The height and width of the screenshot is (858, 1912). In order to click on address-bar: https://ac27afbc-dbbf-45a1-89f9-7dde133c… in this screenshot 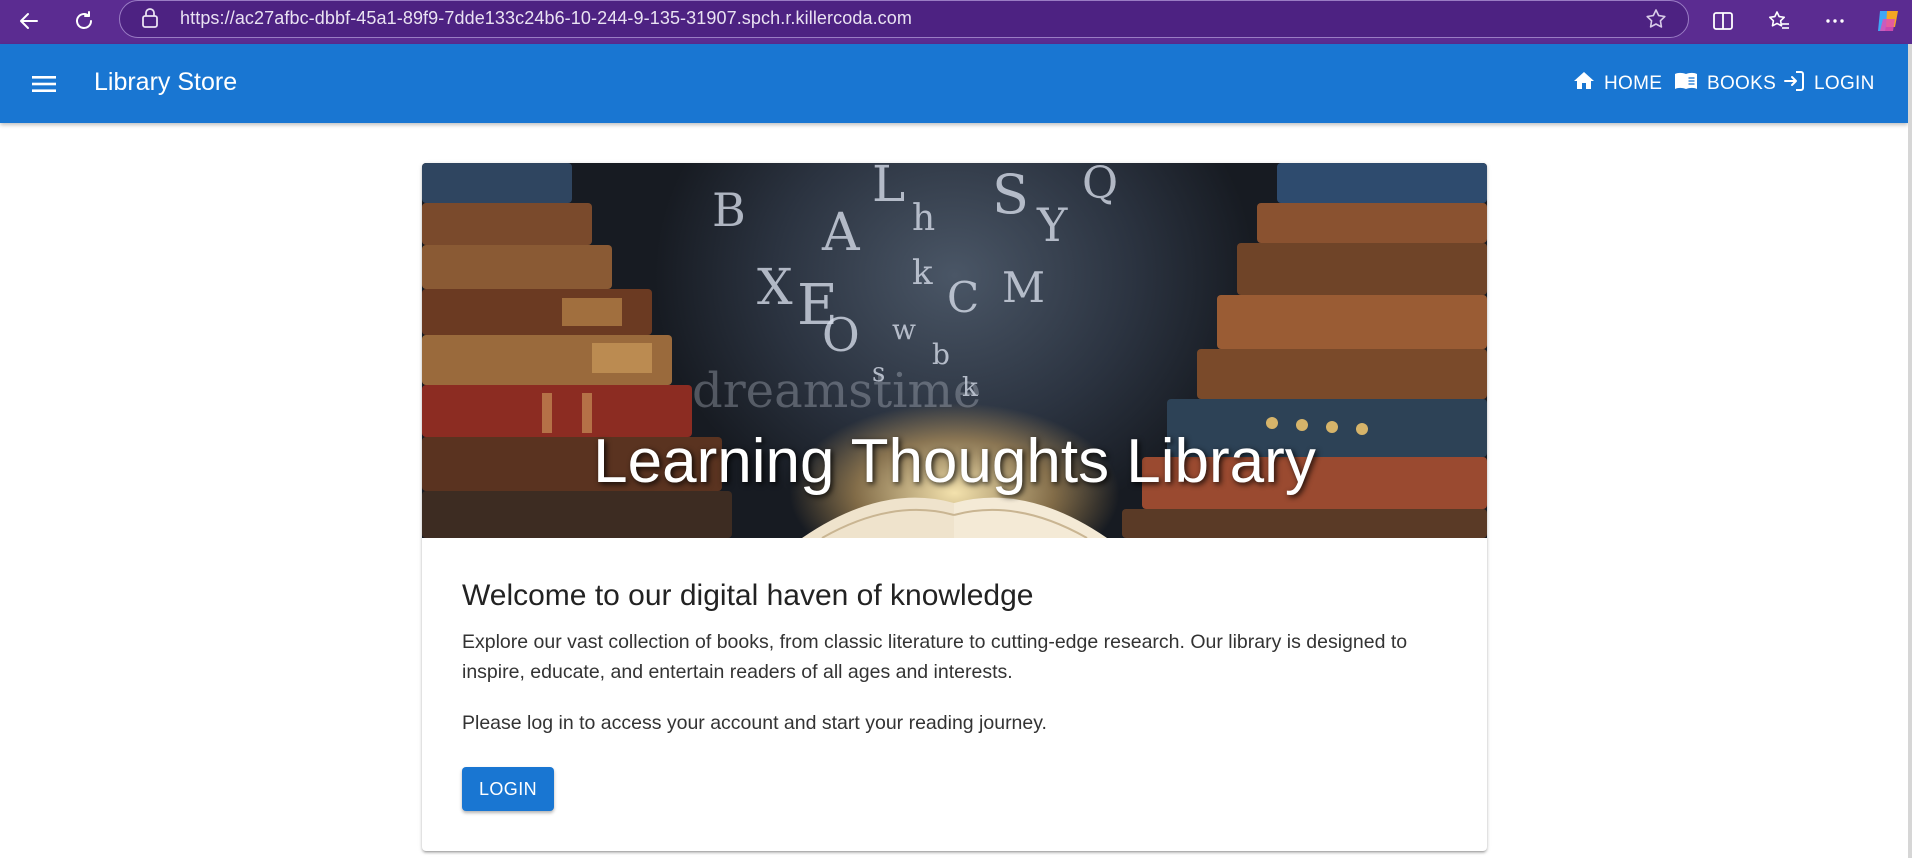, I will do `click(904, 19)`.